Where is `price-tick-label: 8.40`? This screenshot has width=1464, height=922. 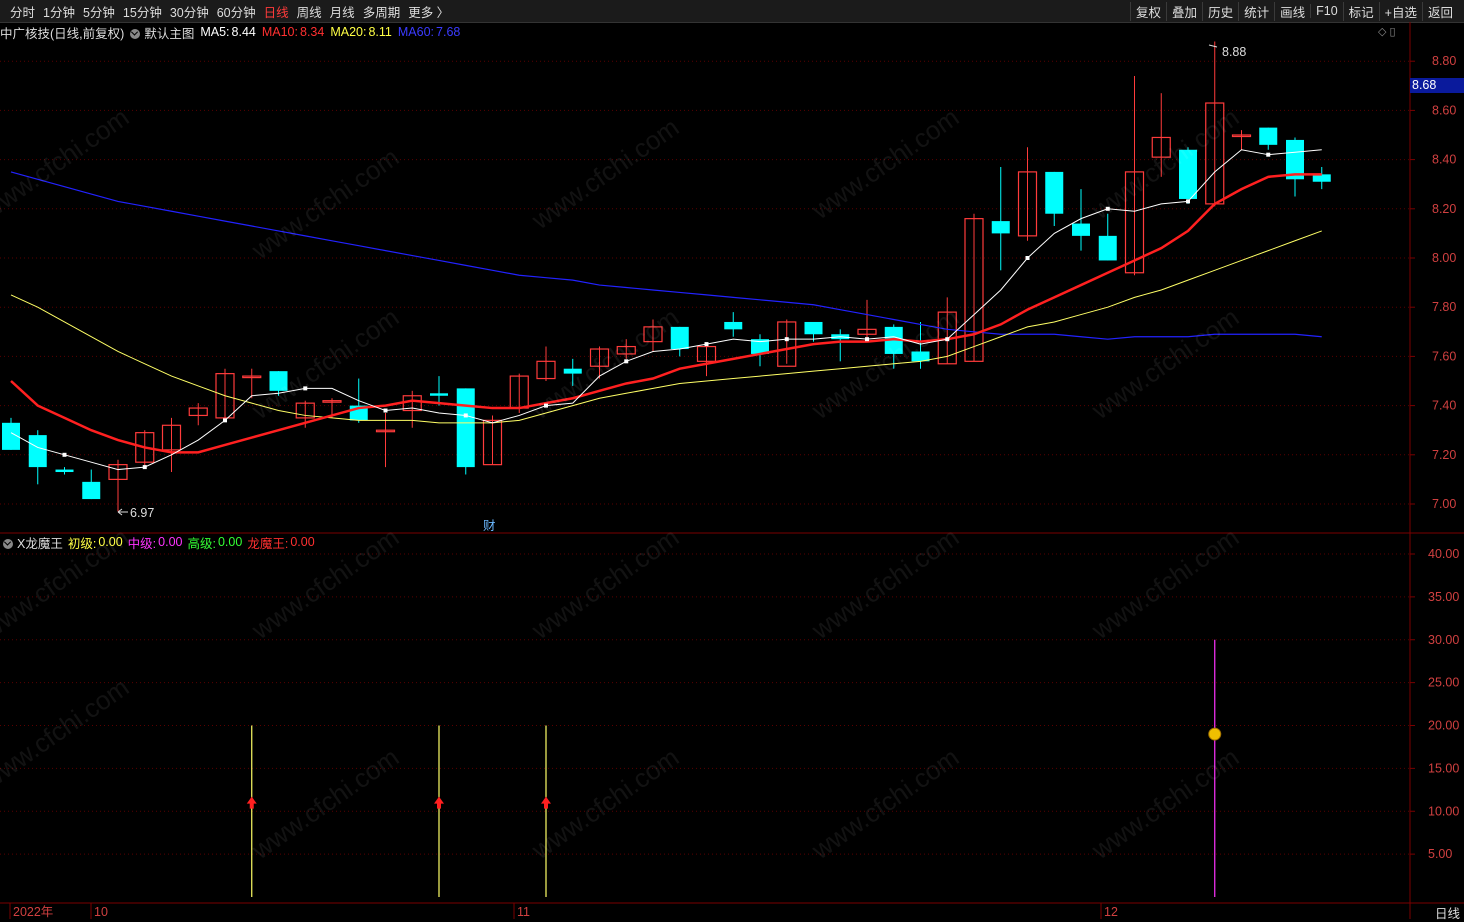
price-tick-label: 8.40 is located at coordinates (1444, 160).